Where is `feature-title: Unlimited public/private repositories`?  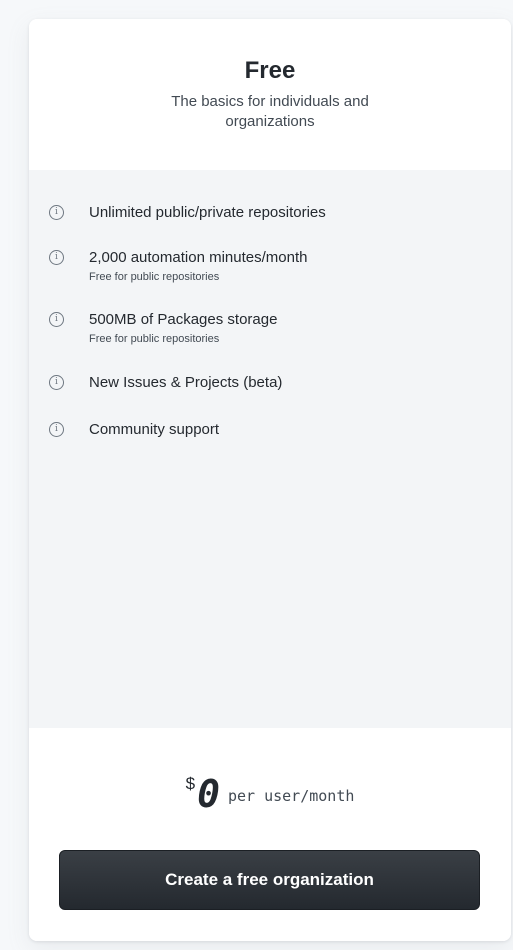
feature-title: Unlimited public/private repositories is located at coordinates (207, 212).